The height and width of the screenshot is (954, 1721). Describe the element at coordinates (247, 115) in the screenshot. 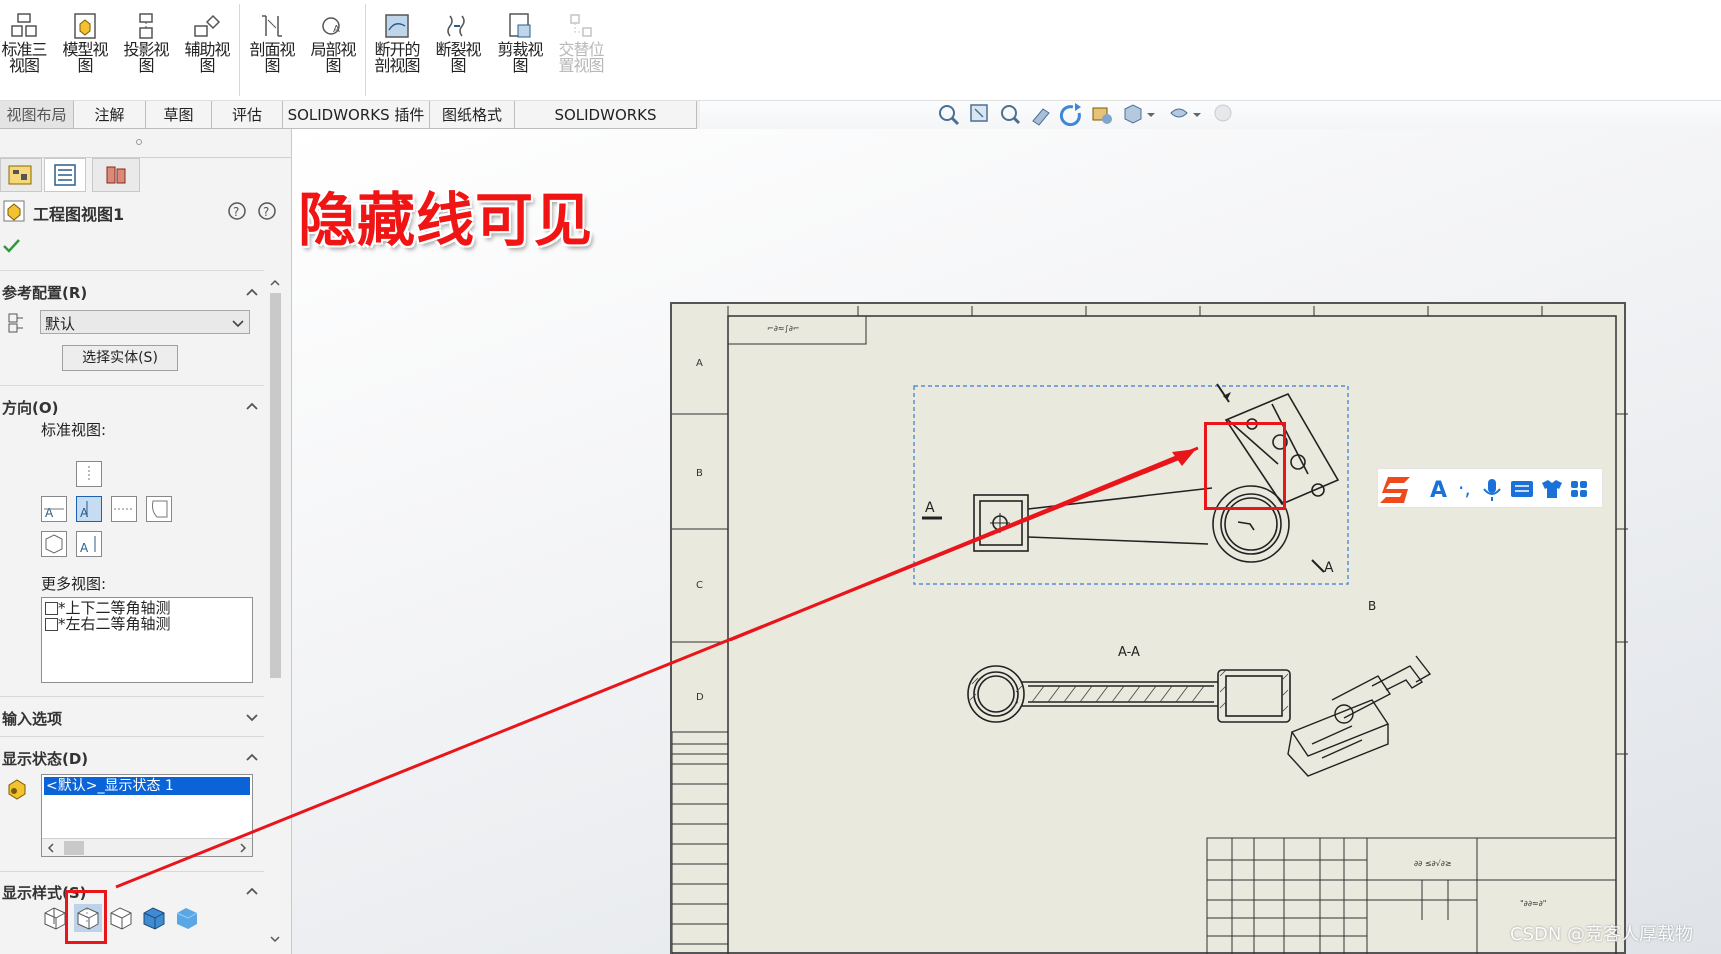

I see `tab-evaluate: 评估` at that location.